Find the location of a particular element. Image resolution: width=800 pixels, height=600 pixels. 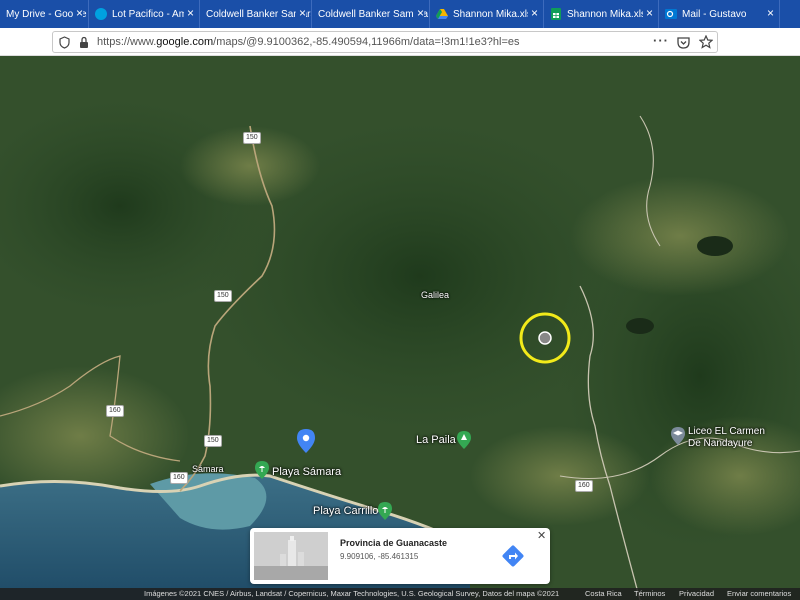

more-icon: ··· is located at coordinates (661, 40).